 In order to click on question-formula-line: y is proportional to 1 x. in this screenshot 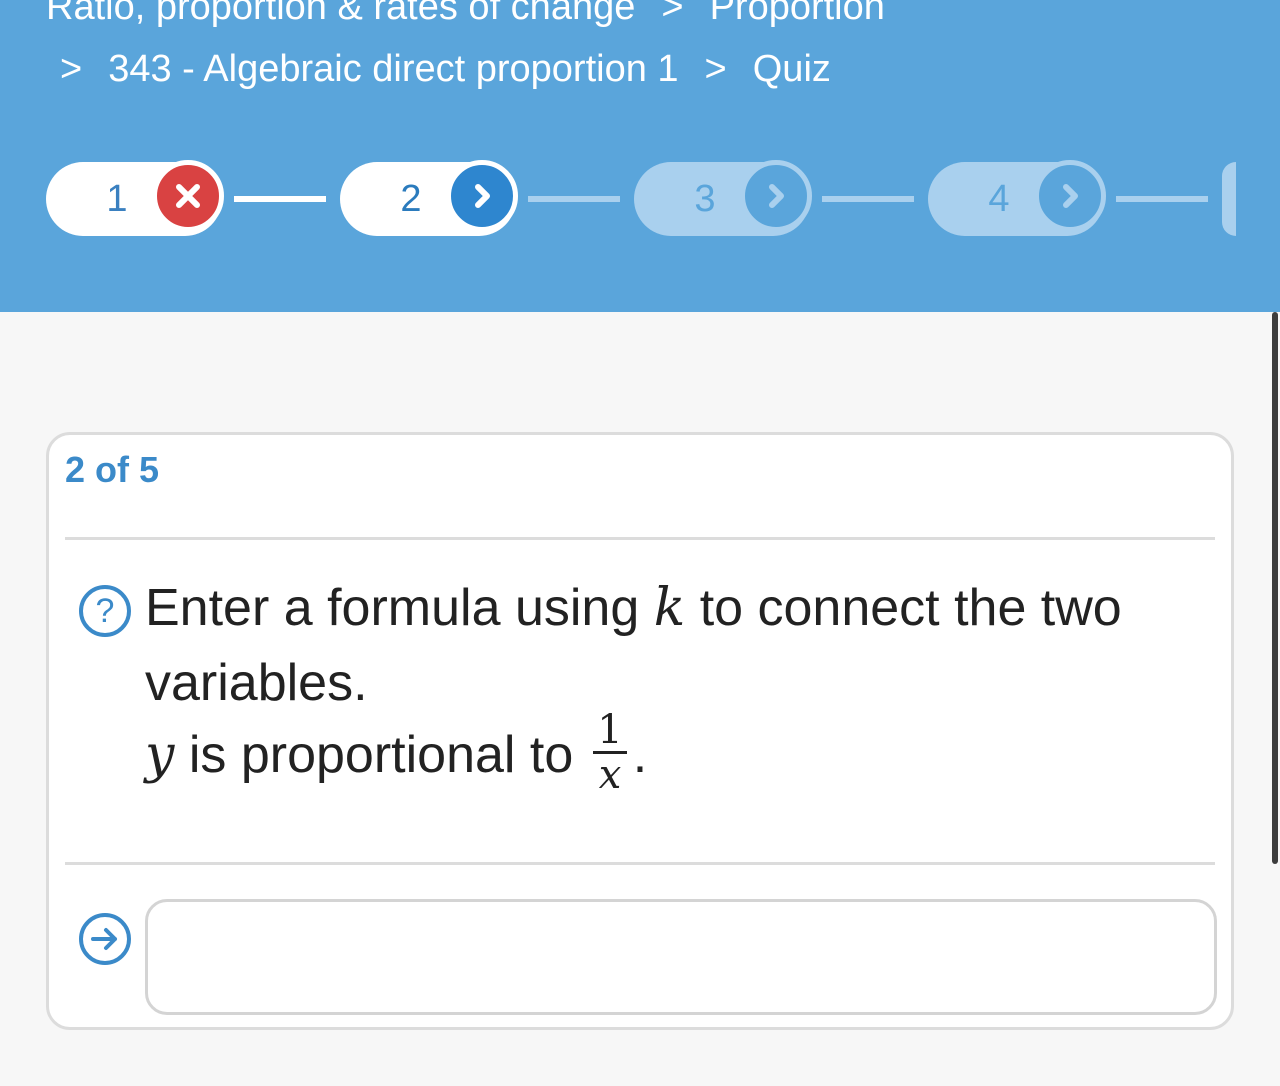, I will do `click(396, 755)`.